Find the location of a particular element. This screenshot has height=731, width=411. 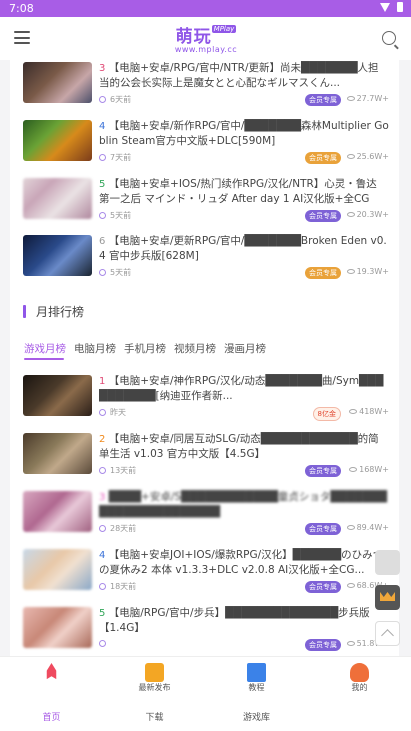

user-icon is located at coordinates (359, 672).